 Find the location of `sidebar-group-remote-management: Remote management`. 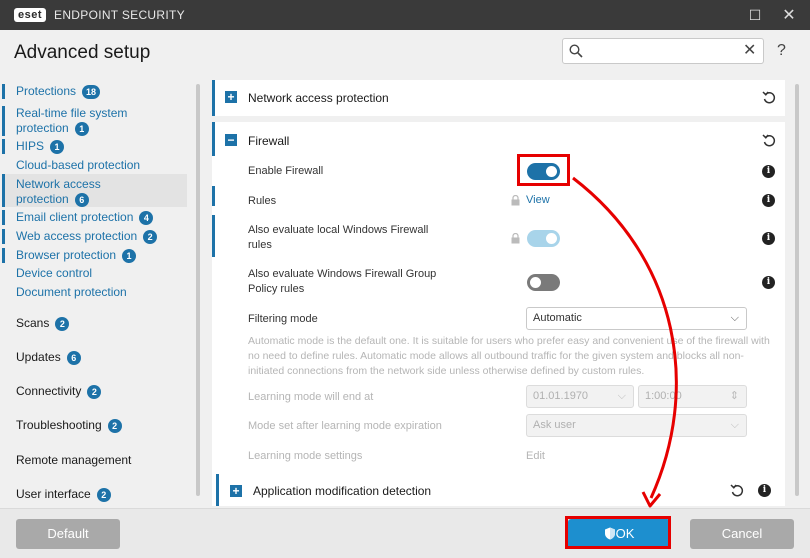

sidebar-group-remote-management: Remote management is located at coordinates (73, 460).